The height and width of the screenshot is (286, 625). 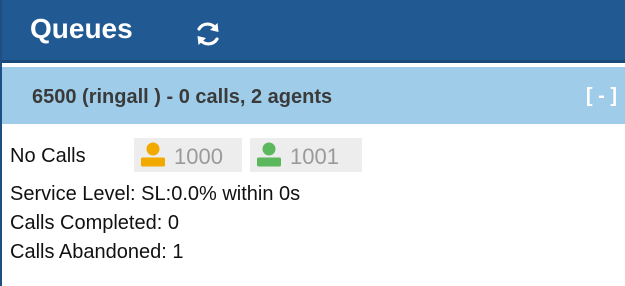 I want to click on agent-1001: 1001, so click(x=306, y=155).